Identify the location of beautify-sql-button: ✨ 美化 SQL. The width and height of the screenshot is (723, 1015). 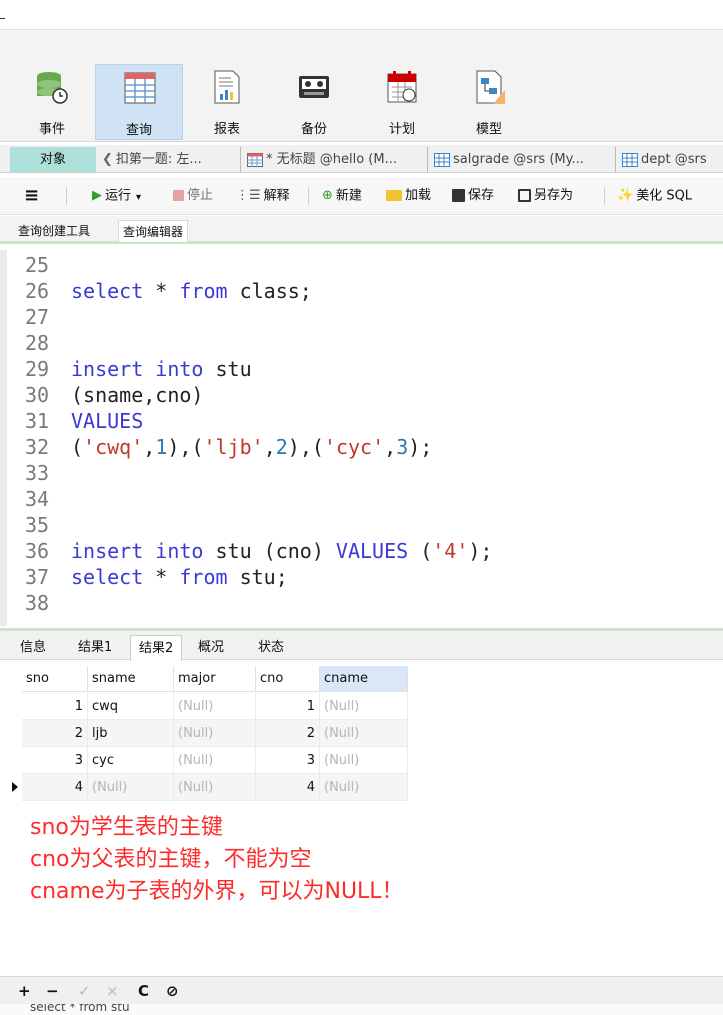
(654, 196).